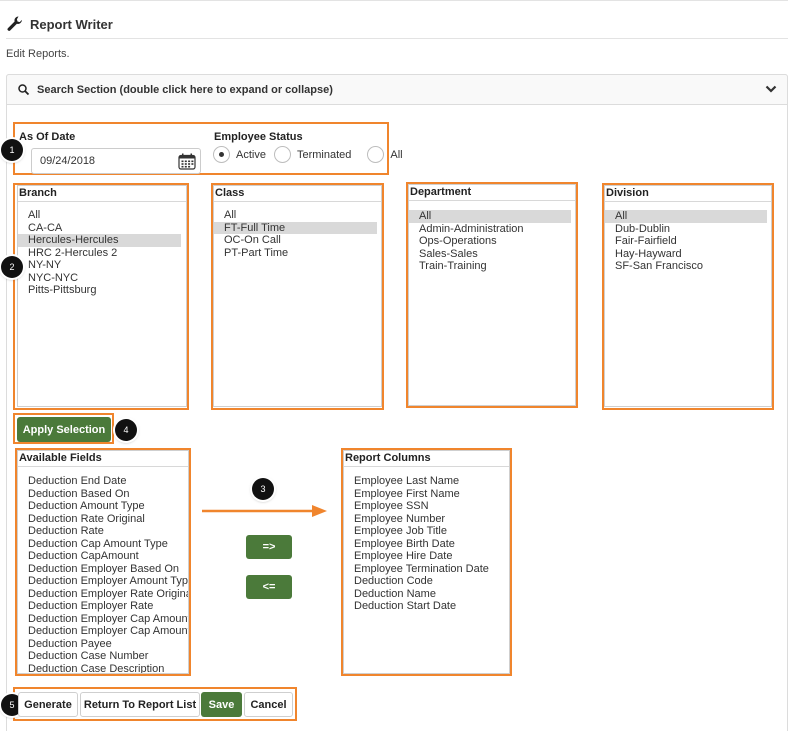 This screenshot has height=731, width=800. Describe the element at coordinates (297, 253) in the screenshot. I see `class-option: PT-Part Time` at that location.